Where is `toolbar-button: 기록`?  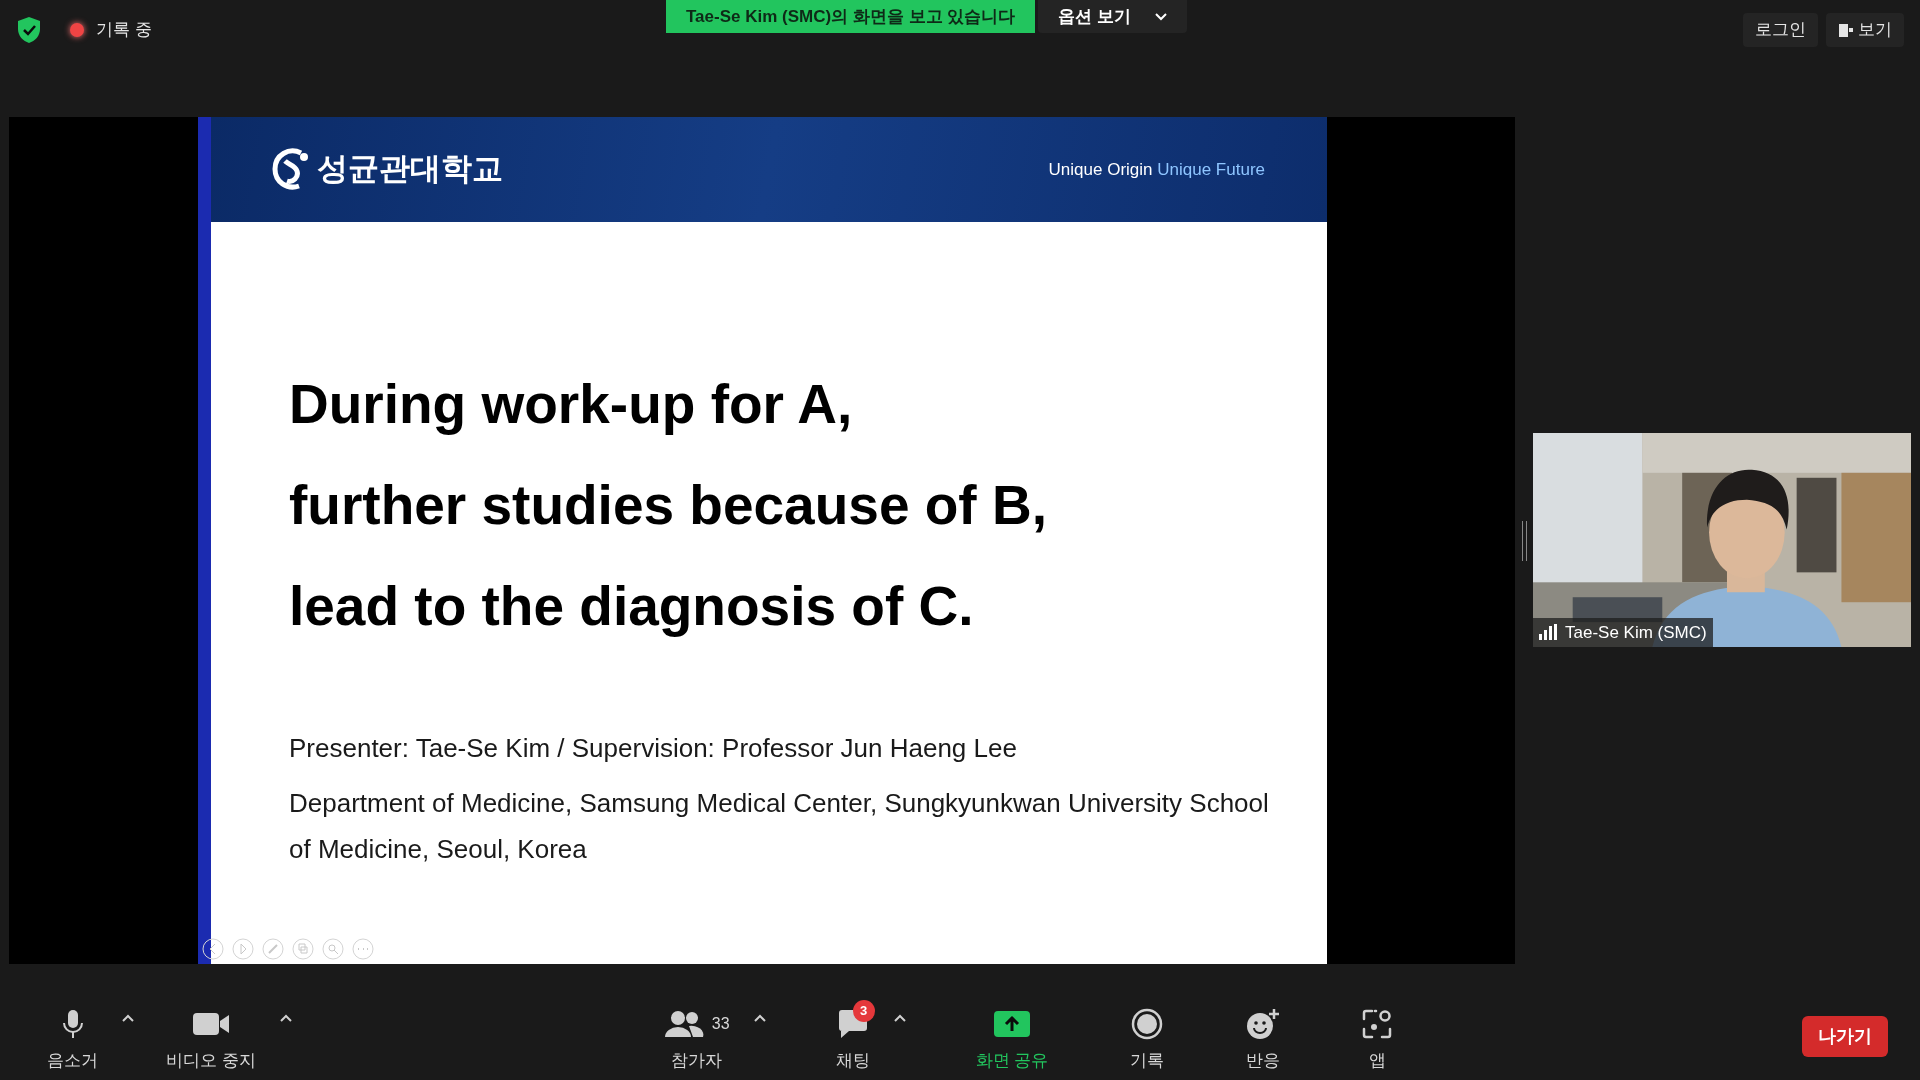 toolbar-button: 기록 is located at coordinates (1147, 1038).